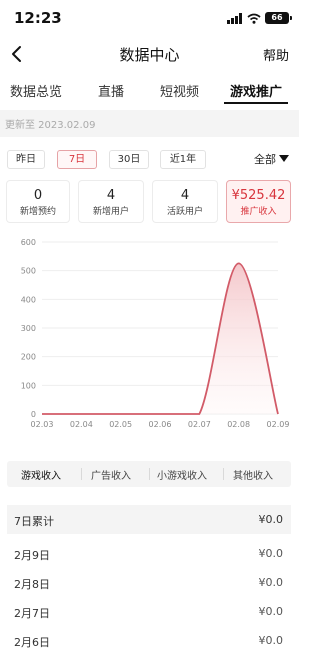  Describe the element at coordinates (32, 584) in the screenshot. I see `day-date: 2月8日` at that location.